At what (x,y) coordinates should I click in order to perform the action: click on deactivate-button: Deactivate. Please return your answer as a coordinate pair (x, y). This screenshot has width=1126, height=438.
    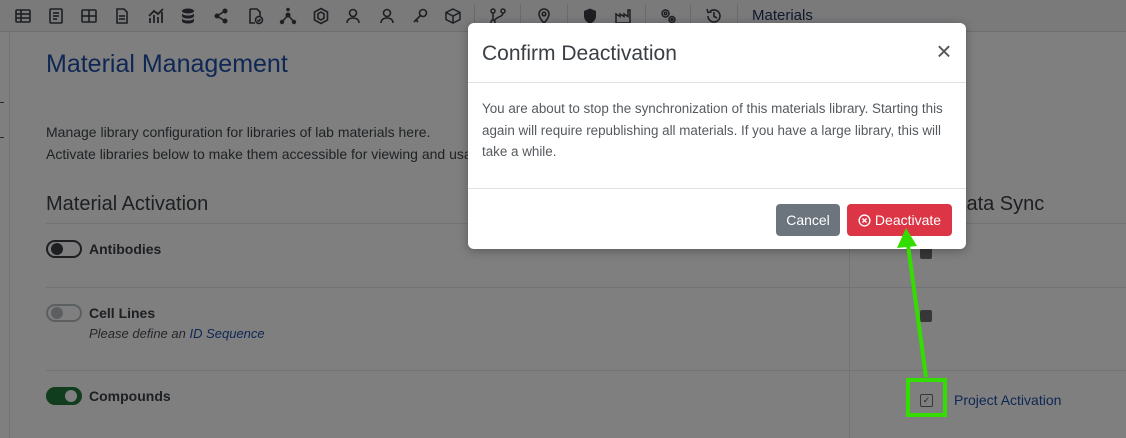
    Looking at the image, I should click on (899, 220).